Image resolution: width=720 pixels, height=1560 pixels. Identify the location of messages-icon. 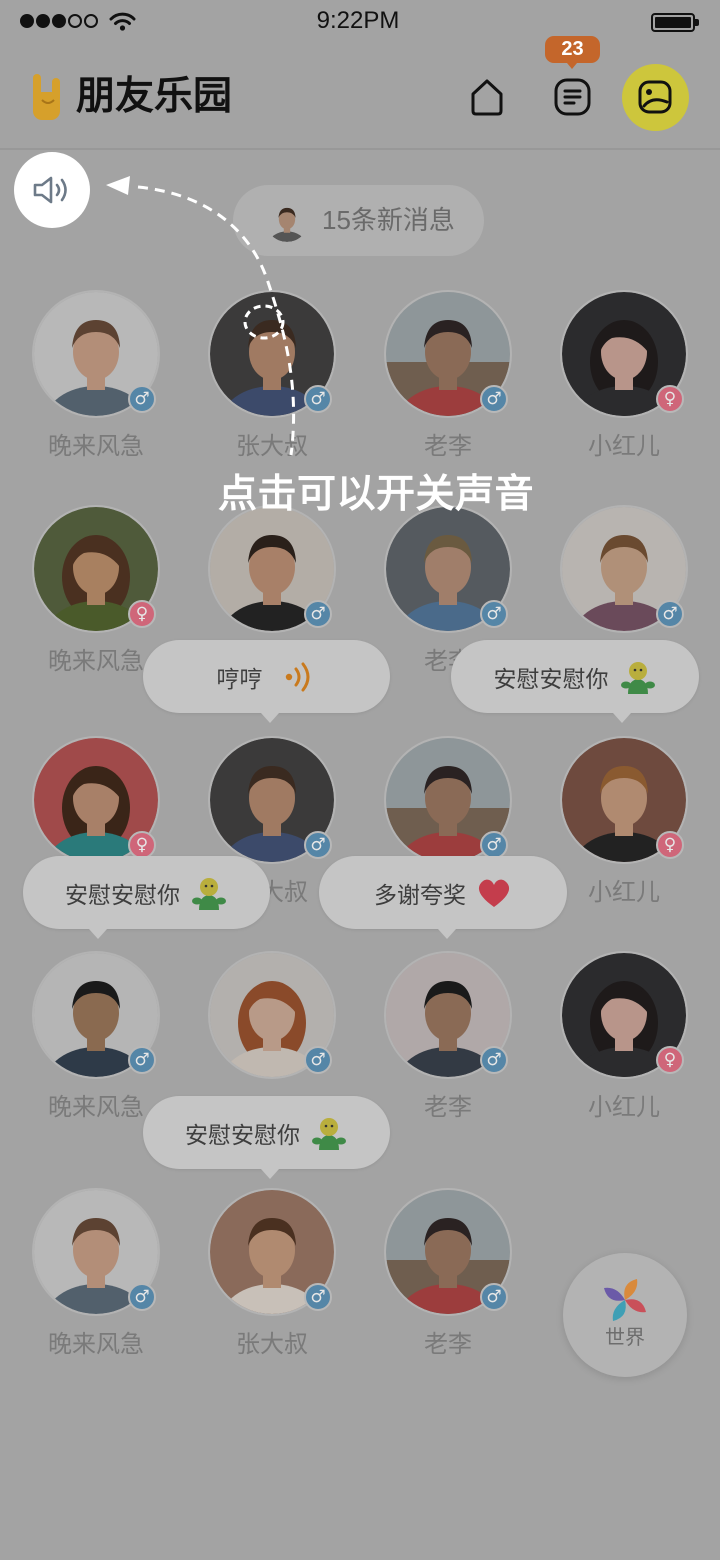
(572, 97).